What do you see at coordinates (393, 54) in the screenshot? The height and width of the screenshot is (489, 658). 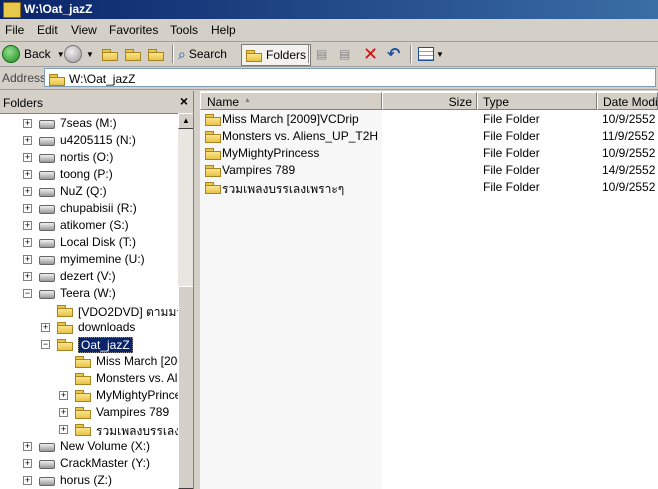 I see `undo-button: ↶` at bounding box center [393, 54].